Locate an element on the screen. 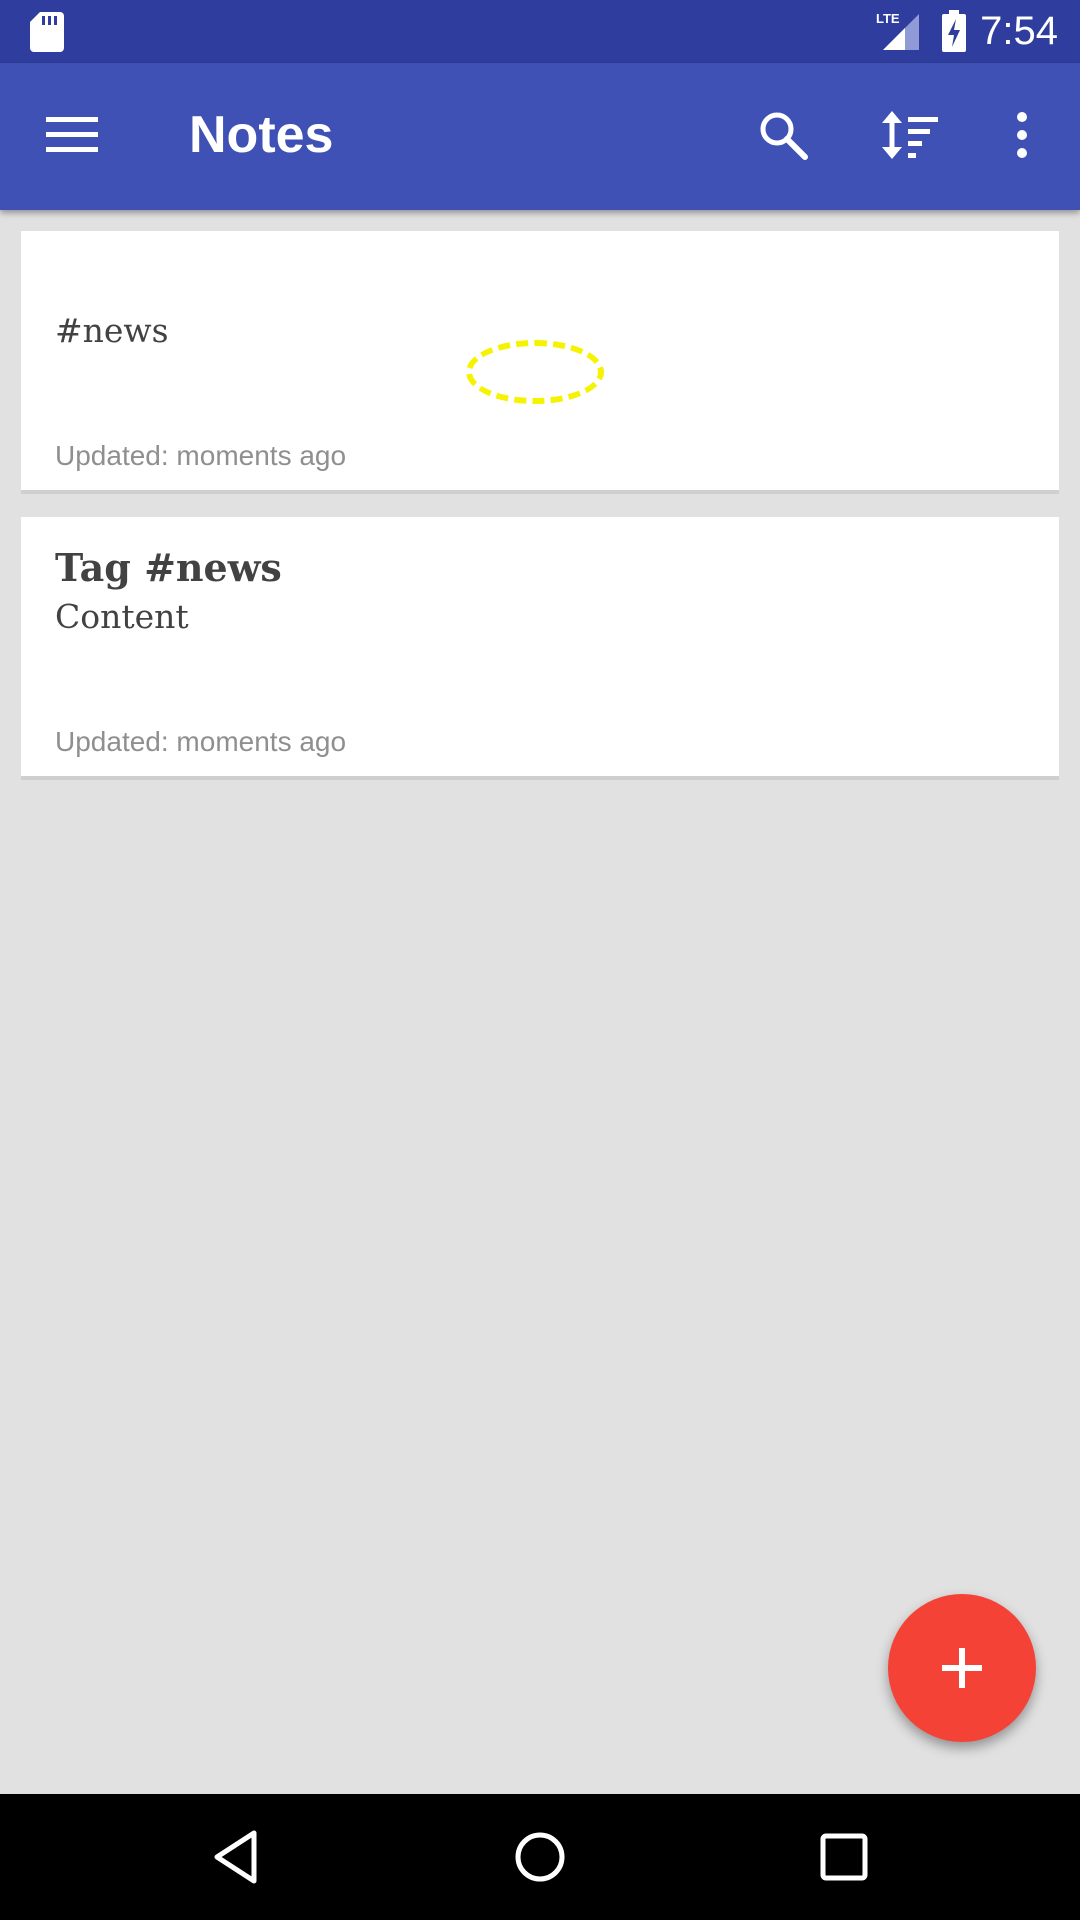  recents-icon is located at coordinates (844, 1857).